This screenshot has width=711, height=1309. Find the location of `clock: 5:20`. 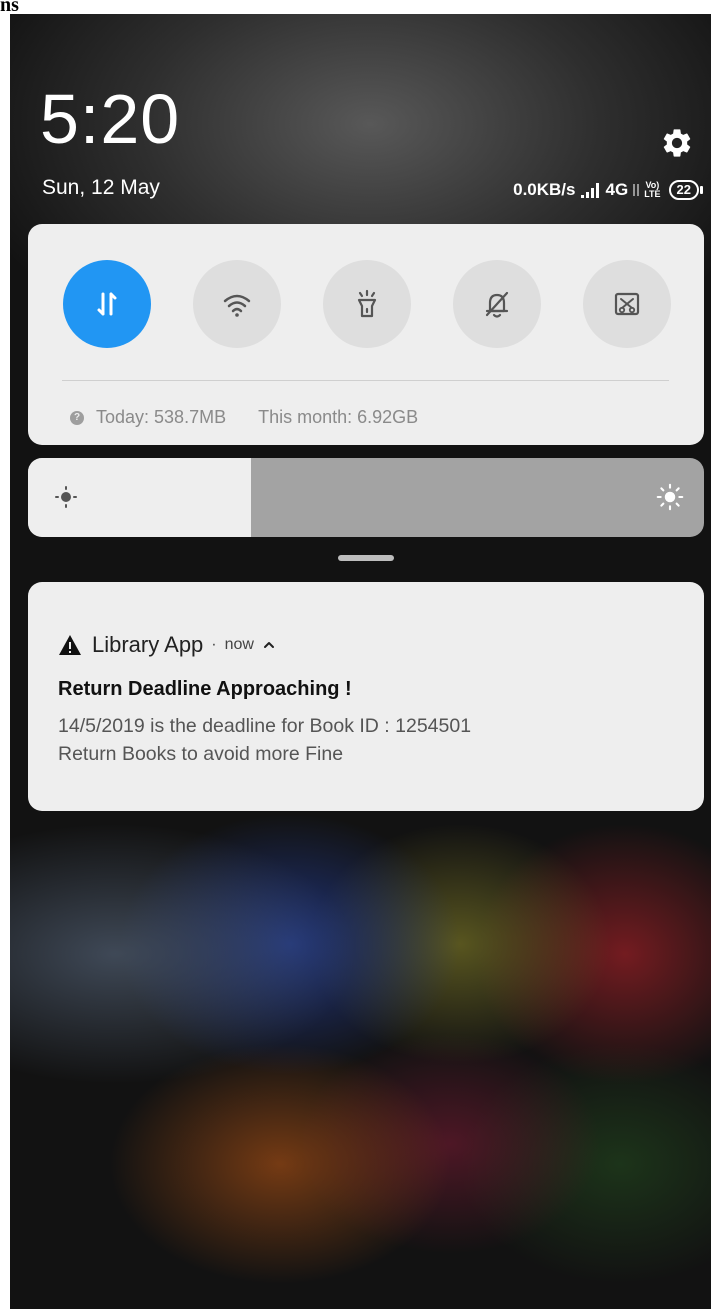

clock: 5:20 is located at coordinates (110, 119).